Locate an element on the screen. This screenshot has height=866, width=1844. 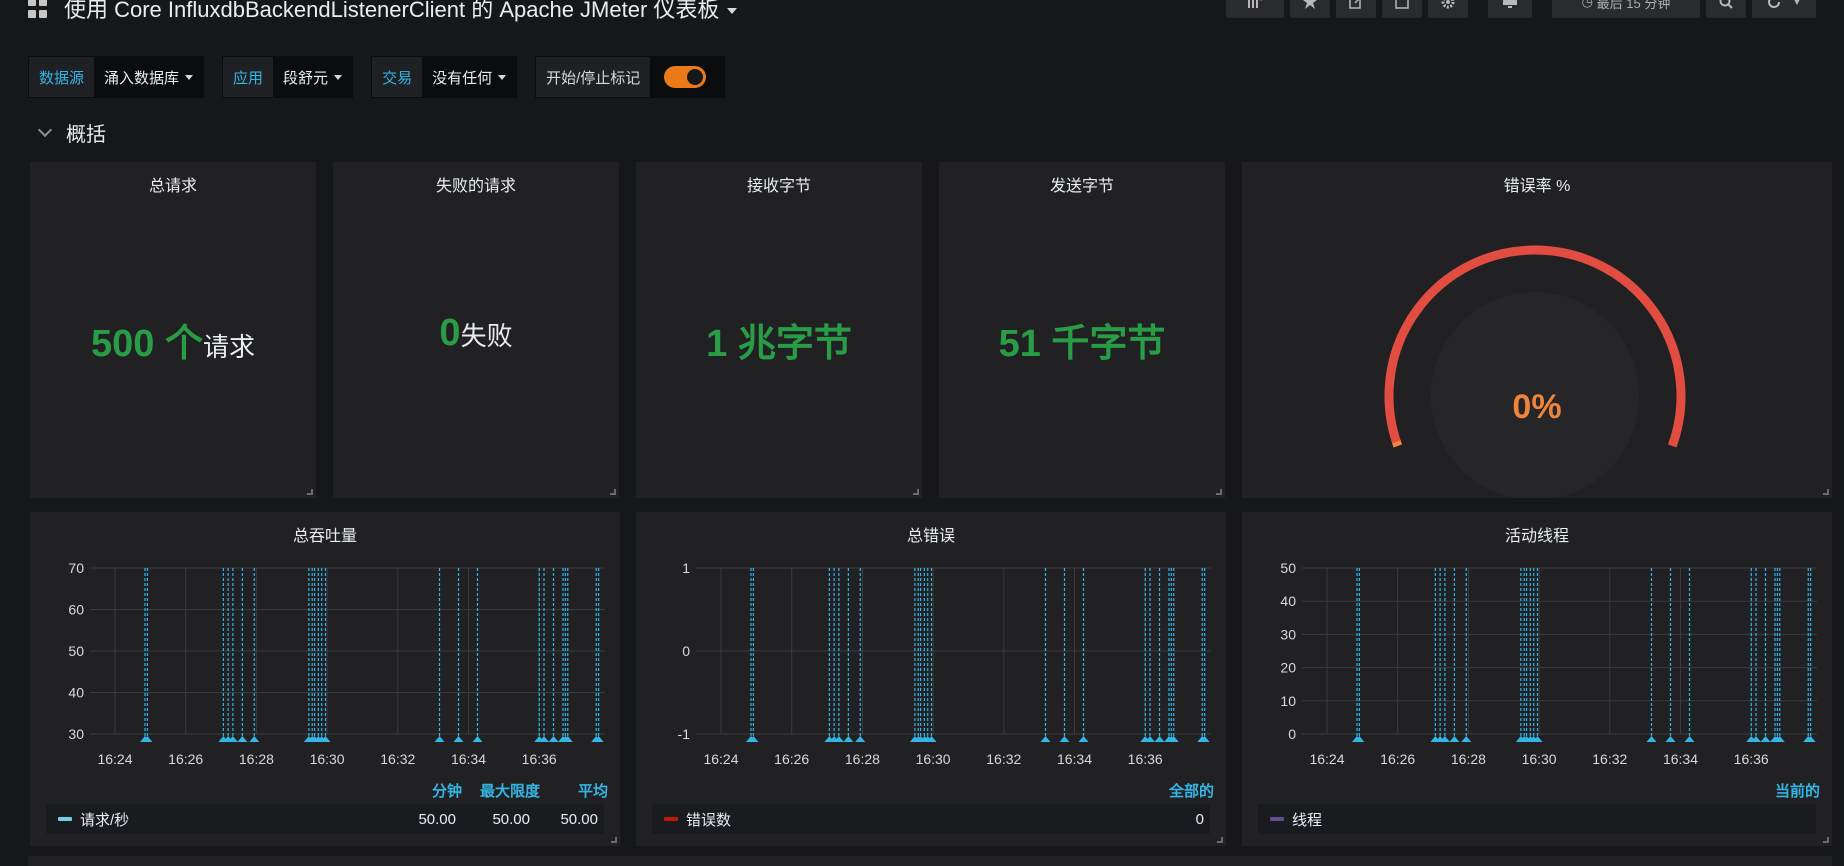
stat-number: 500 个 is located at coordinates (147, 344).